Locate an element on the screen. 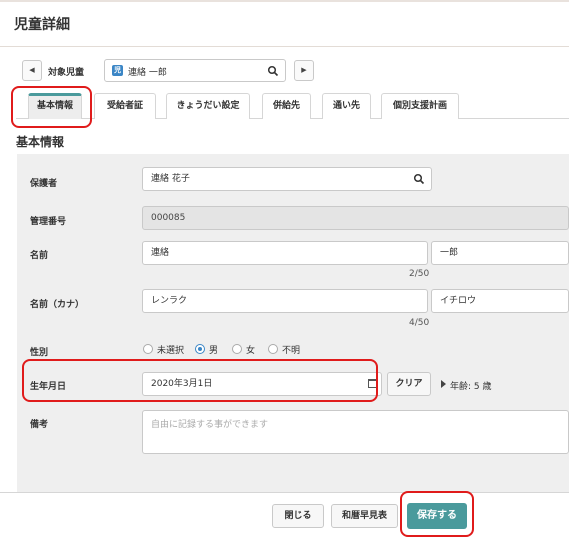 Image resolution: width=569 pixels, height=538 pixels. tab-certificate: 受給者証 is located at coordinates (125, 106).